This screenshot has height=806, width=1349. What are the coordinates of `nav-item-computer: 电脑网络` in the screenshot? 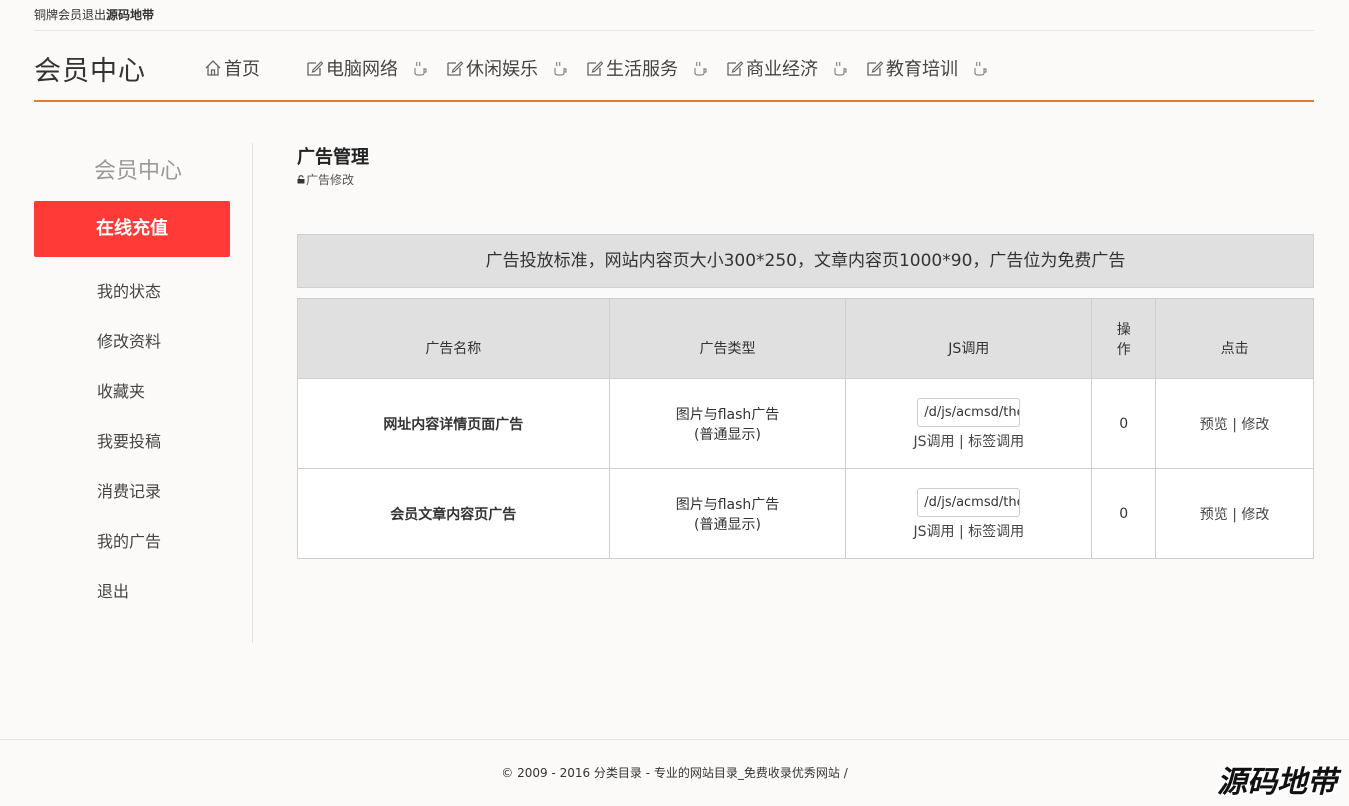 It's located at (367, 68).